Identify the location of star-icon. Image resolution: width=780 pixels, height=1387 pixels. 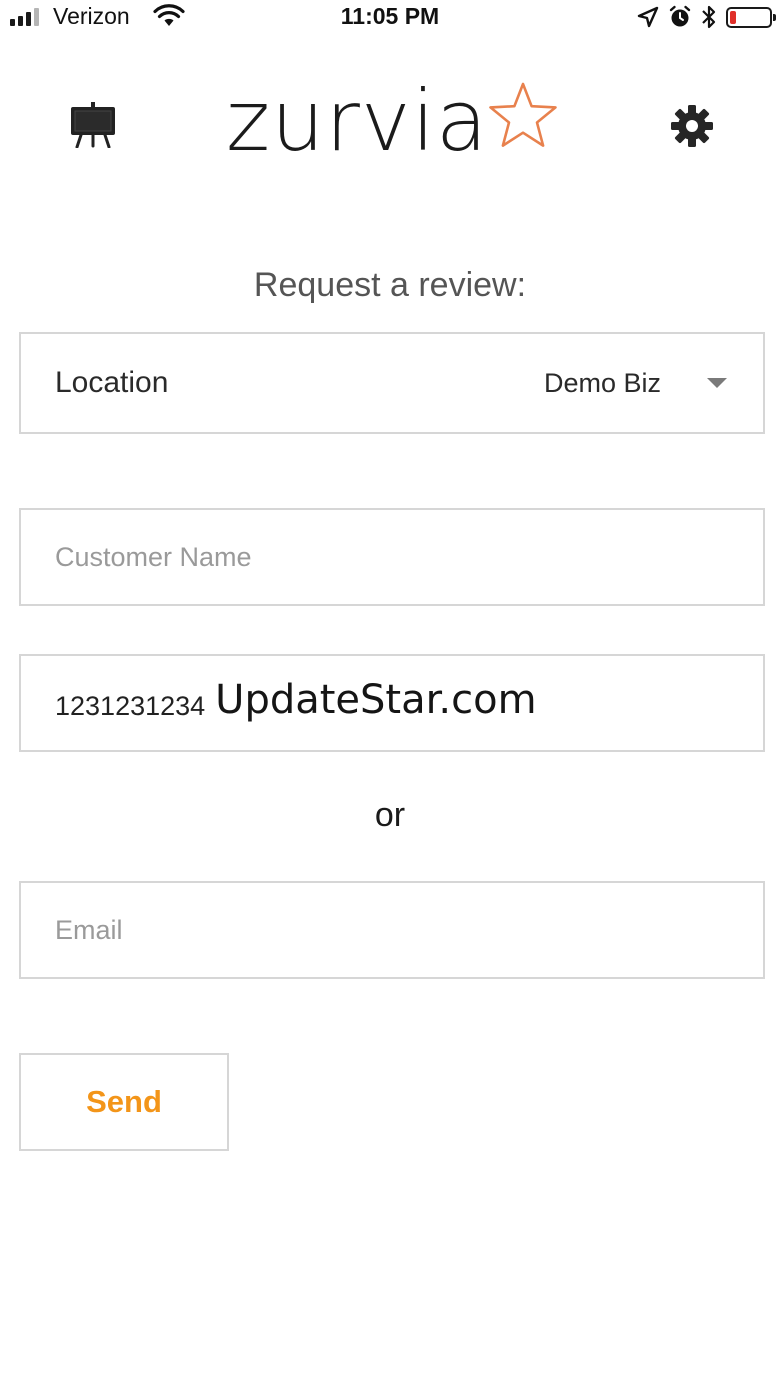
(523, 114).